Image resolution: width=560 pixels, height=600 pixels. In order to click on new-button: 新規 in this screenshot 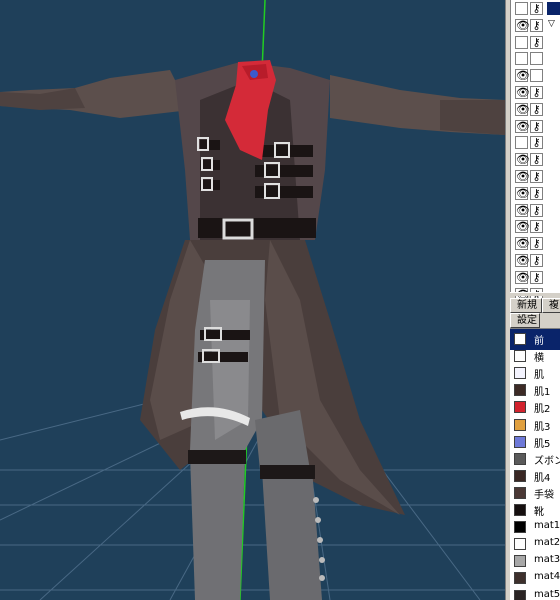, I will do `click(526, 305)`.